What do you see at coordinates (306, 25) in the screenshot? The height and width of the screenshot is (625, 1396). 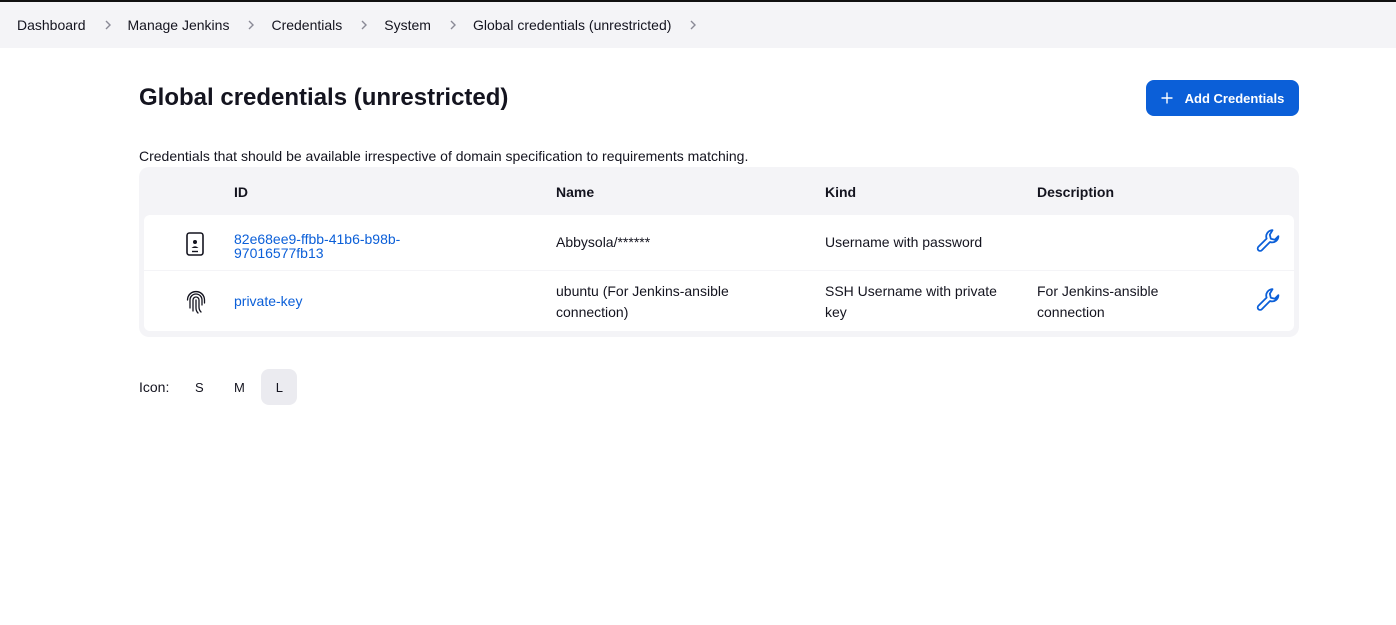 I see `breadcrumb-credentials: Credentials` at bounding box center [306, 25].